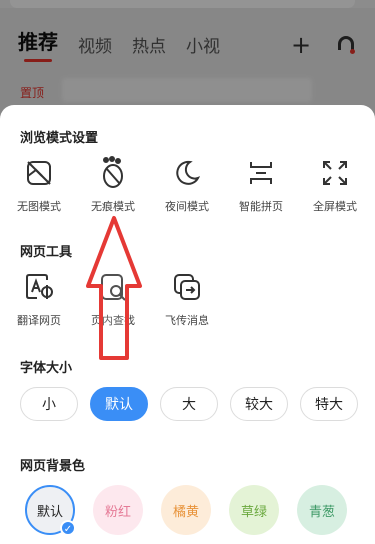 The image size is (375, 544). Describe the element at coordinates (113, 320) in the screenshot. I see `tool-item-label: 页内查找` at that location.